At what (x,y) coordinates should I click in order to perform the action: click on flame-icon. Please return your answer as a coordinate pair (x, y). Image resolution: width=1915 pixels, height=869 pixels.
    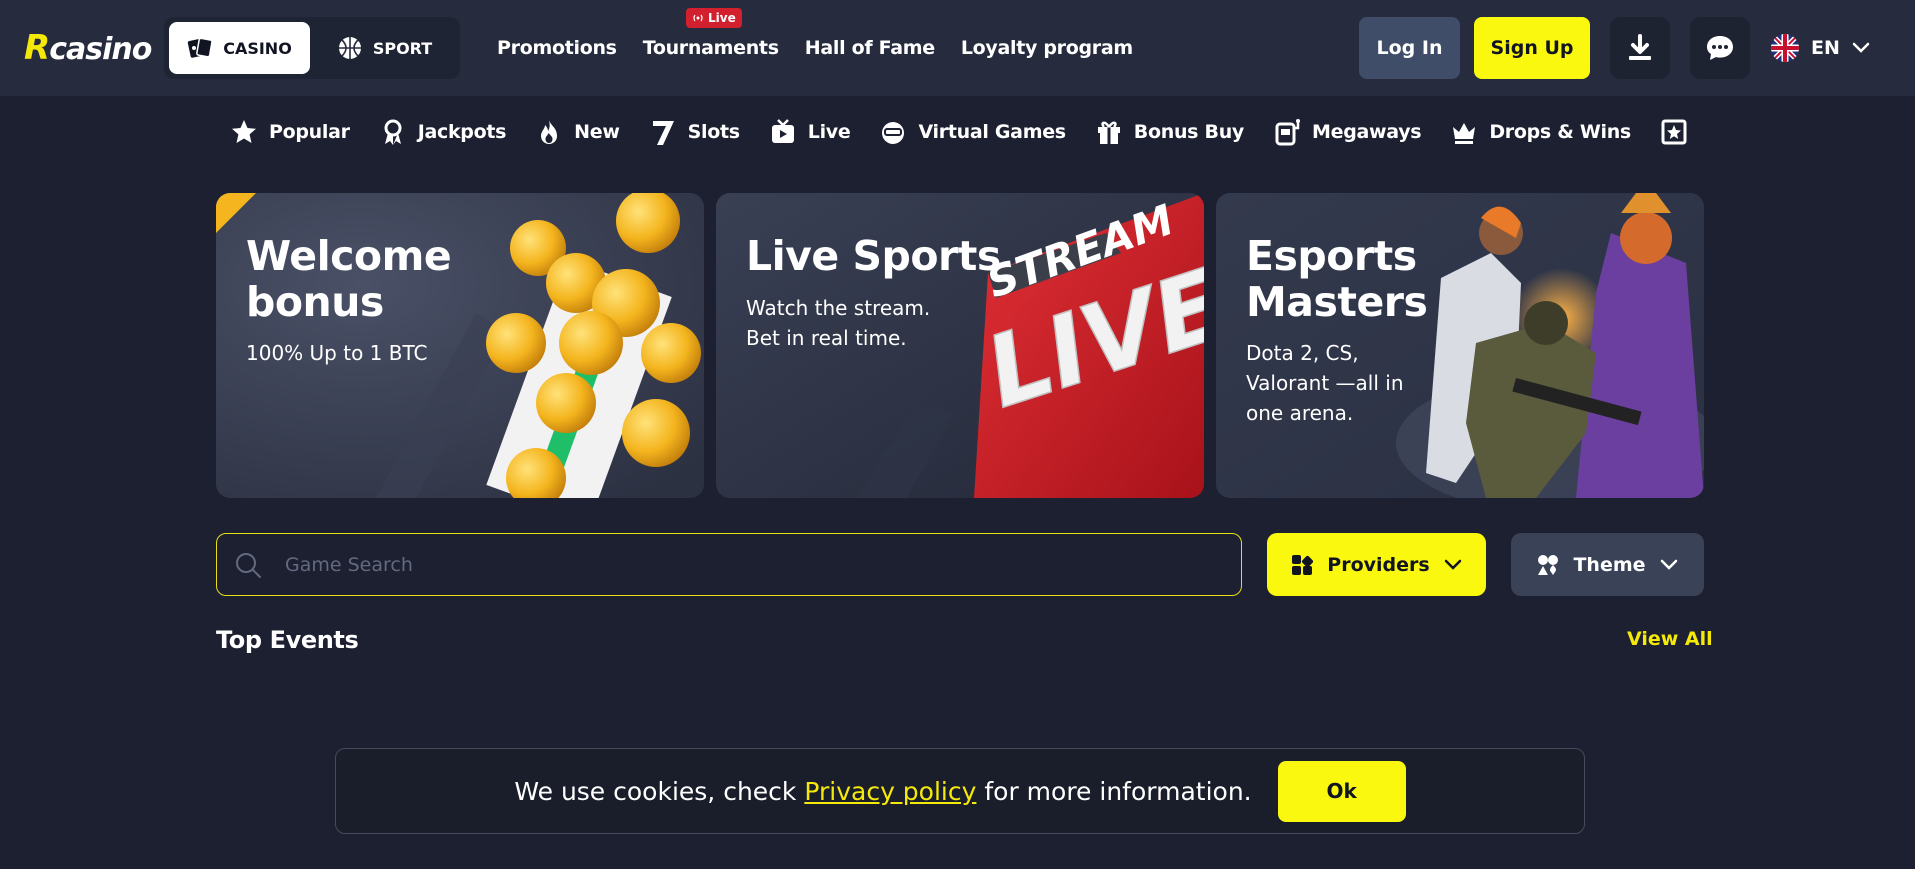
    Looking at the image, I should click on (549, 132).